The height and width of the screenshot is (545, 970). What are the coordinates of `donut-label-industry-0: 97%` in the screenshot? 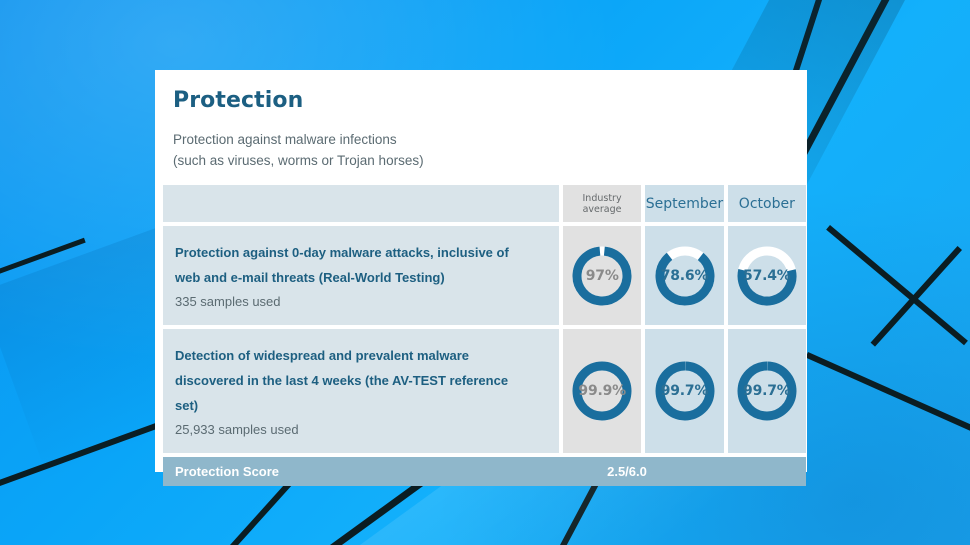 It's located at (602, 275).